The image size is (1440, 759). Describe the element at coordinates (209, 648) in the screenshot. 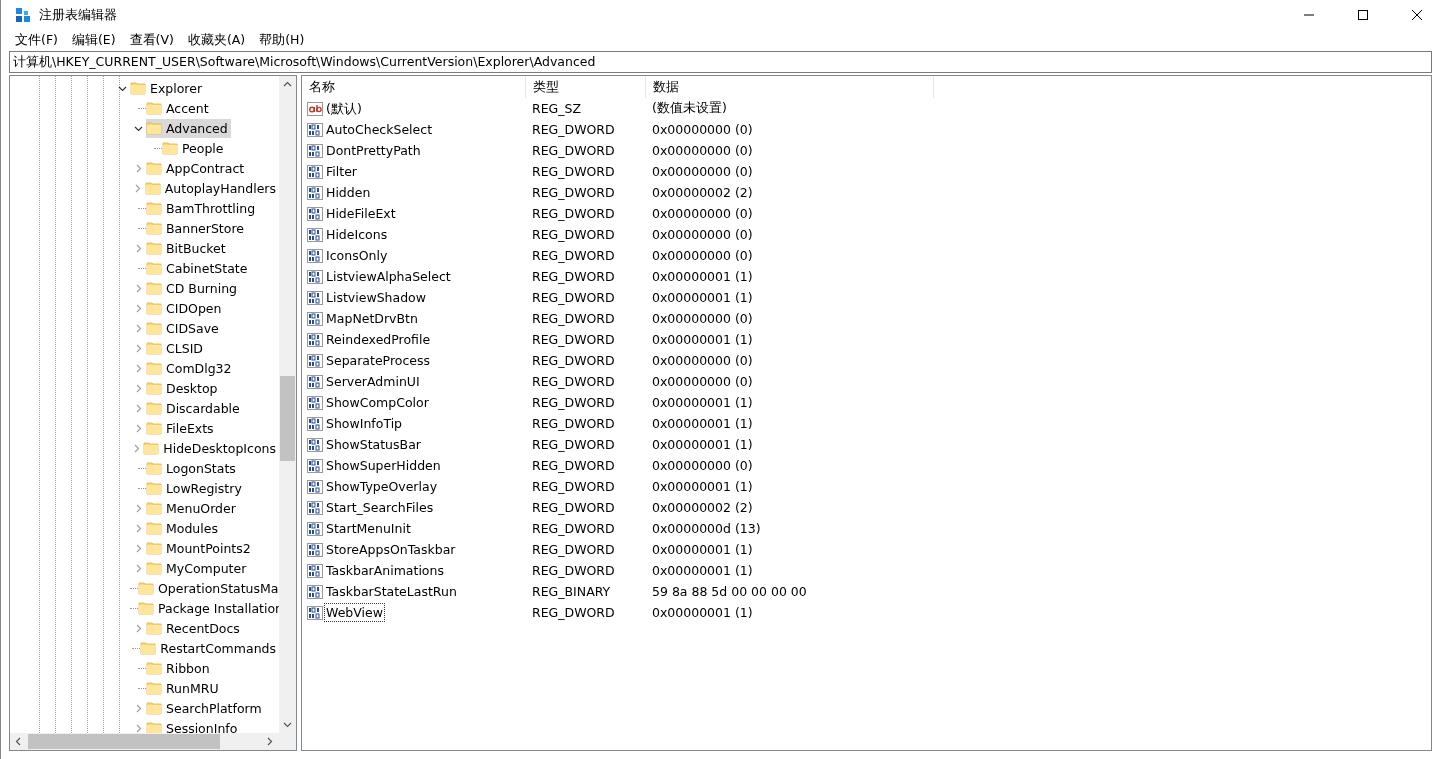

I see `tree-node: RestartCommands` at that location.